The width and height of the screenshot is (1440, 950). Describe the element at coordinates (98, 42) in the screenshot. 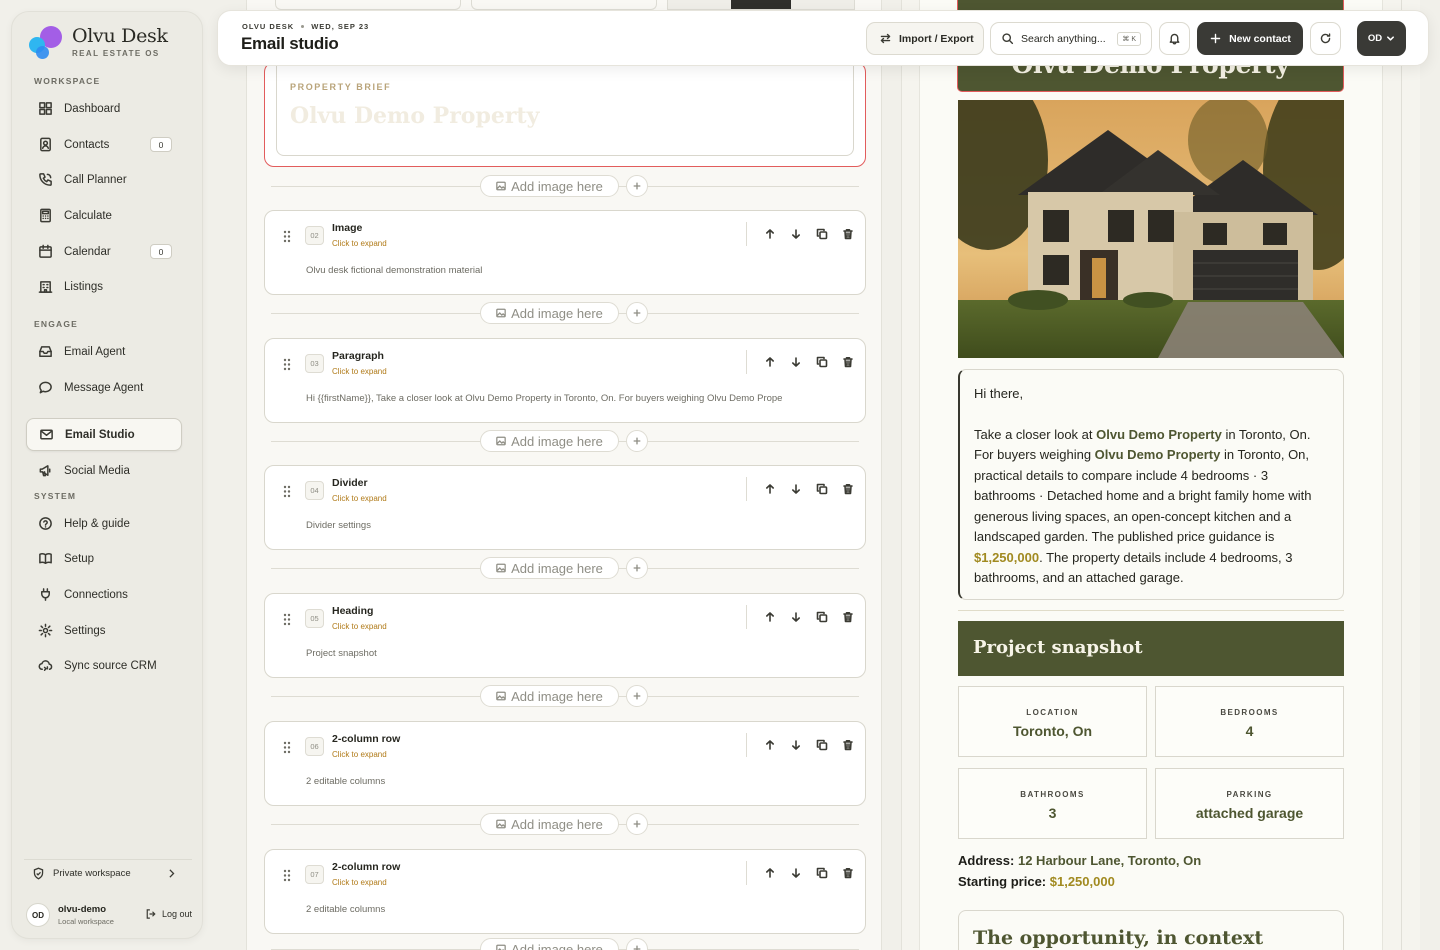

I see `brand: Olvu Desk REAL ESTATE OS` at that location.